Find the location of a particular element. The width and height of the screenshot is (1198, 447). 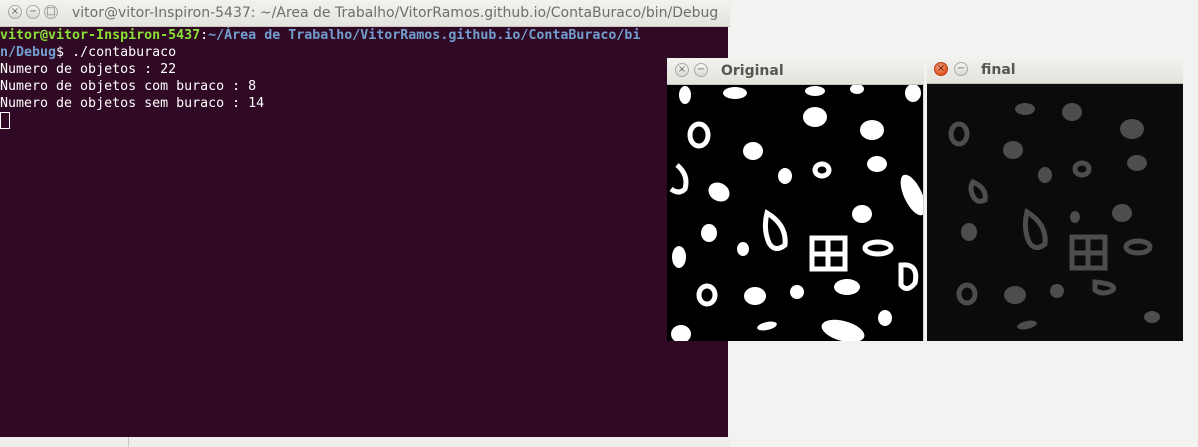

output-line: Numero de objetos sem buraco : 14 is located at coordinates (132, 103).